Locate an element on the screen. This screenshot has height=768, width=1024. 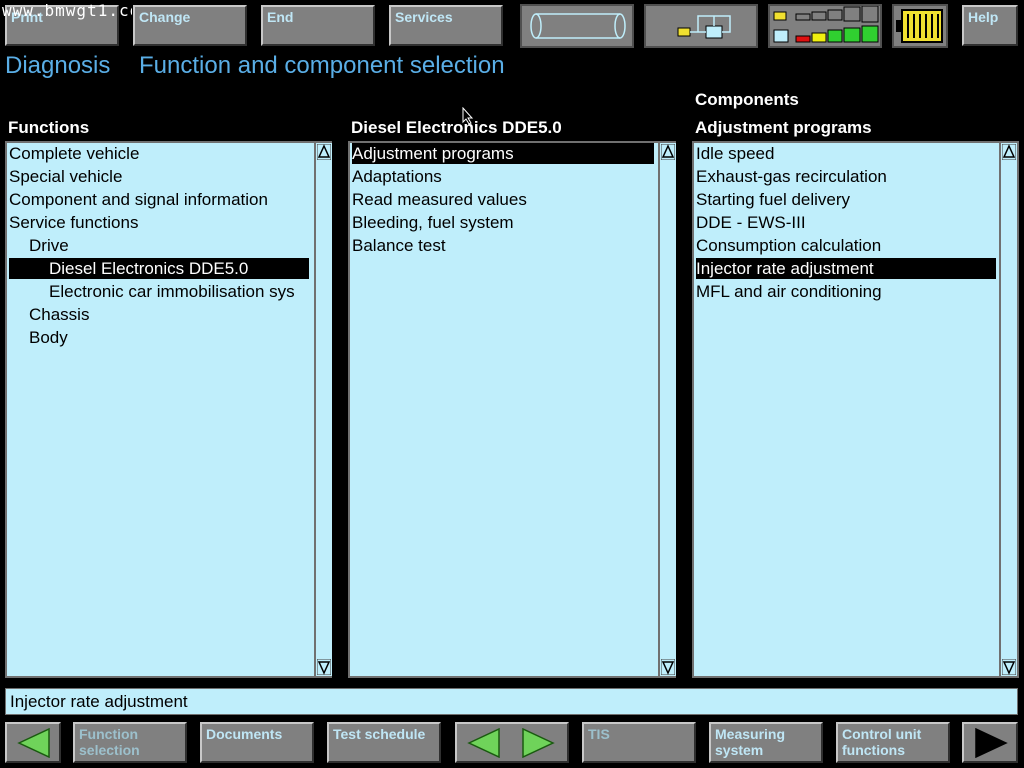
list-item: Consumption calculation is located at coordinates (846, 245).